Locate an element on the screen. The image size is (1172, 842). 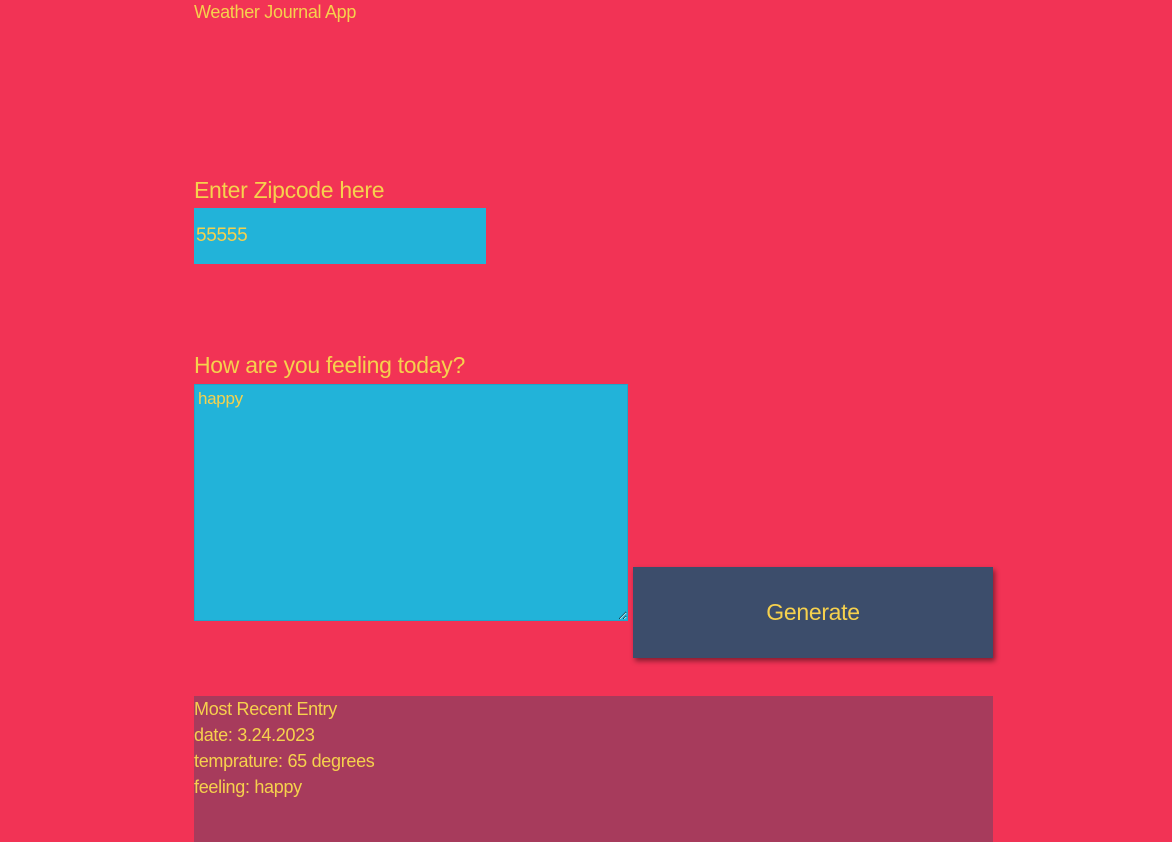
entry-temperature: temprature: 65 degrees is located at coordinates (284, 761).